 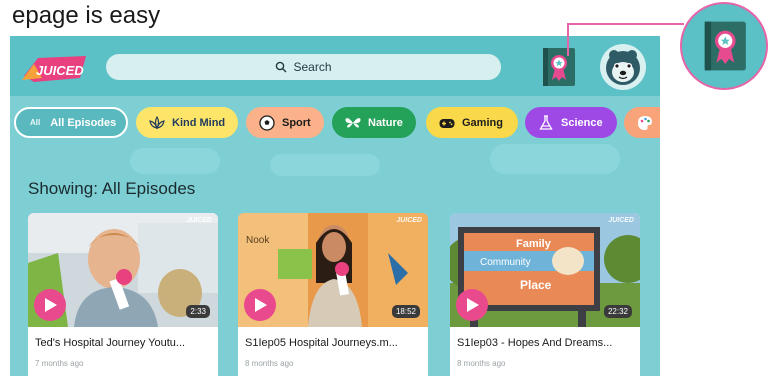 I want to click on badge-book-icon, so click(x=725, y=46).